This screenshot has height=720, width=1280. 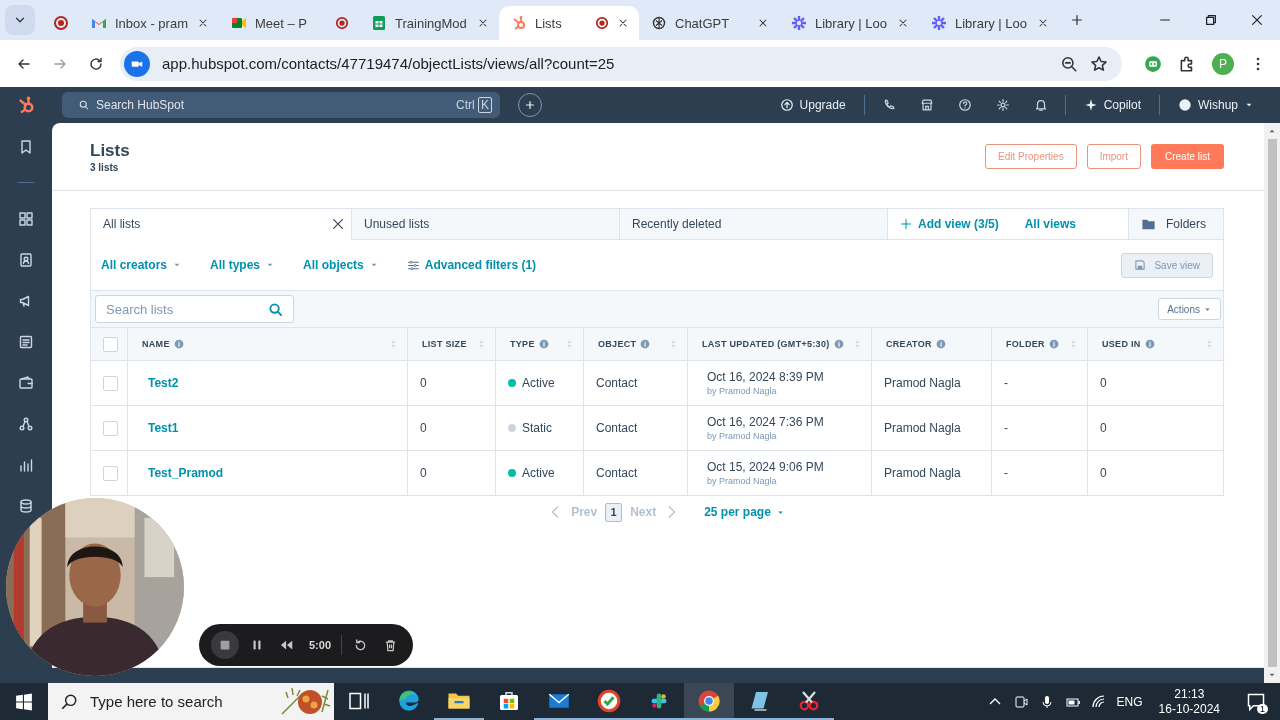 I want to click on column-header: LAST UPDATED (GMT+5:30), so click(x=766, y=344).